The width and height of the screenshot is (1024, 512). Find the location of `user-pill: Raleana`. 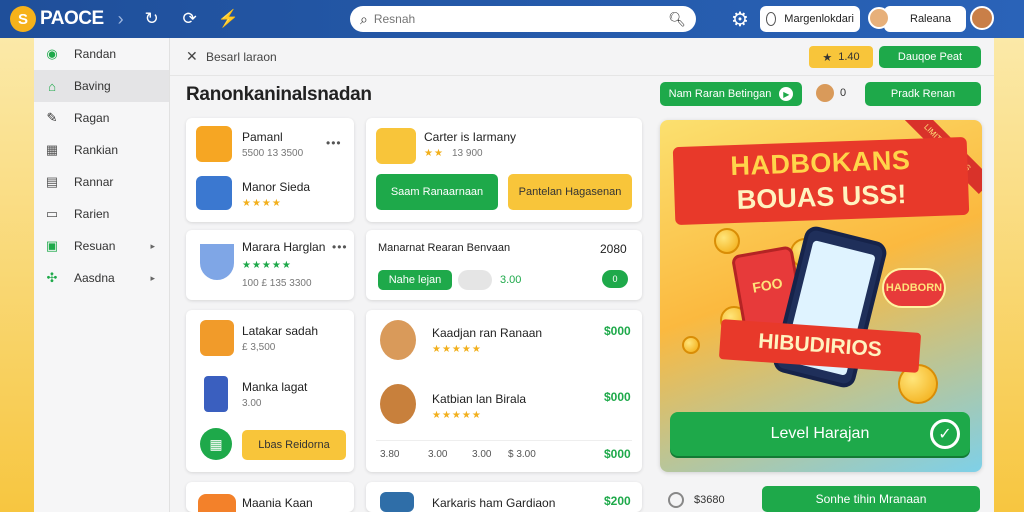

user-pill: Raleana is located at coordinates (925, 19).